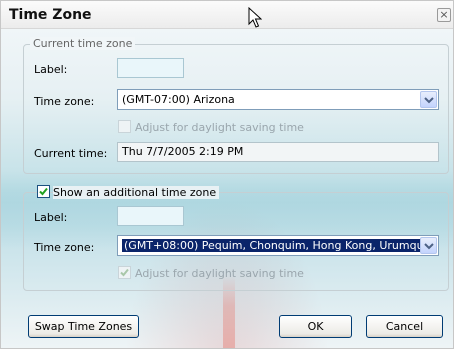 The image size is (454, 349). Describe the element at coordinates (219, 273) in the screenshot. I see `additional-dst-label: Adjust for daylight saving time` at that location.